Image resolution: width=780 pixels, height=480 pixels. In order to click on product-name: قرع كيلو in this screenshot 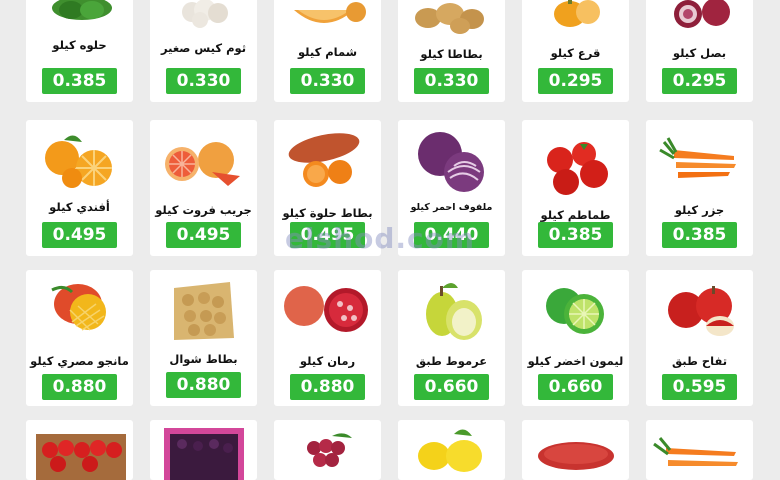, I will do `click(575, 53)`.